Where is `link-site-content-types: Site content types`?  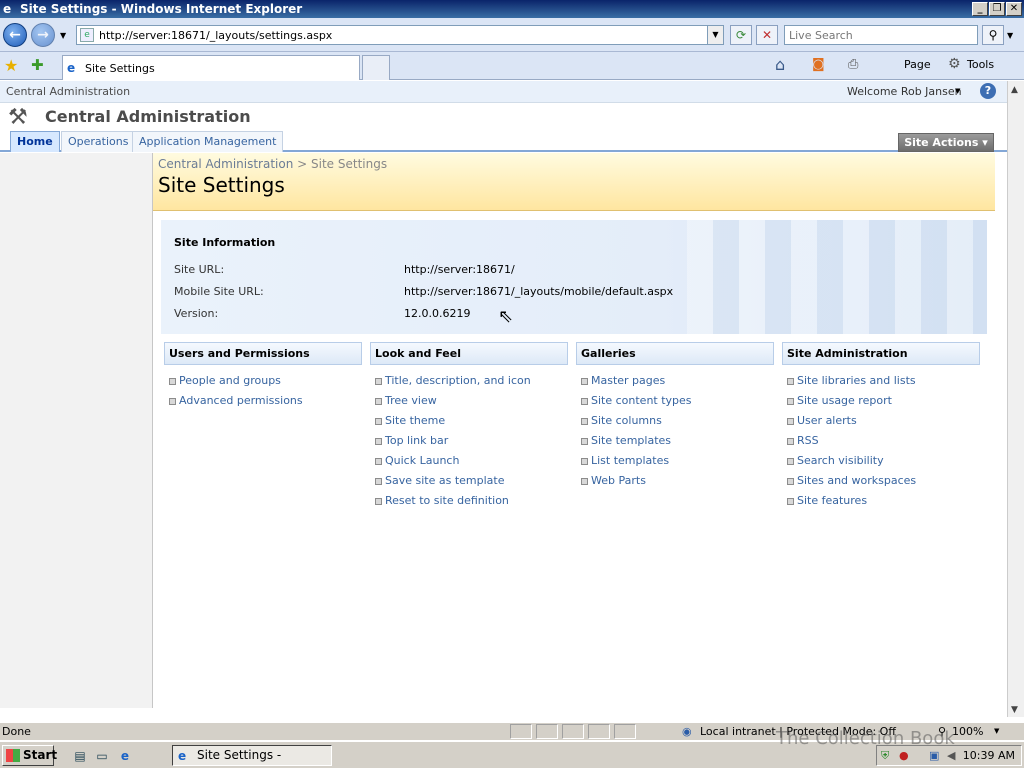
link-site-content-types: Site content types is located at coordinates (675, 401).